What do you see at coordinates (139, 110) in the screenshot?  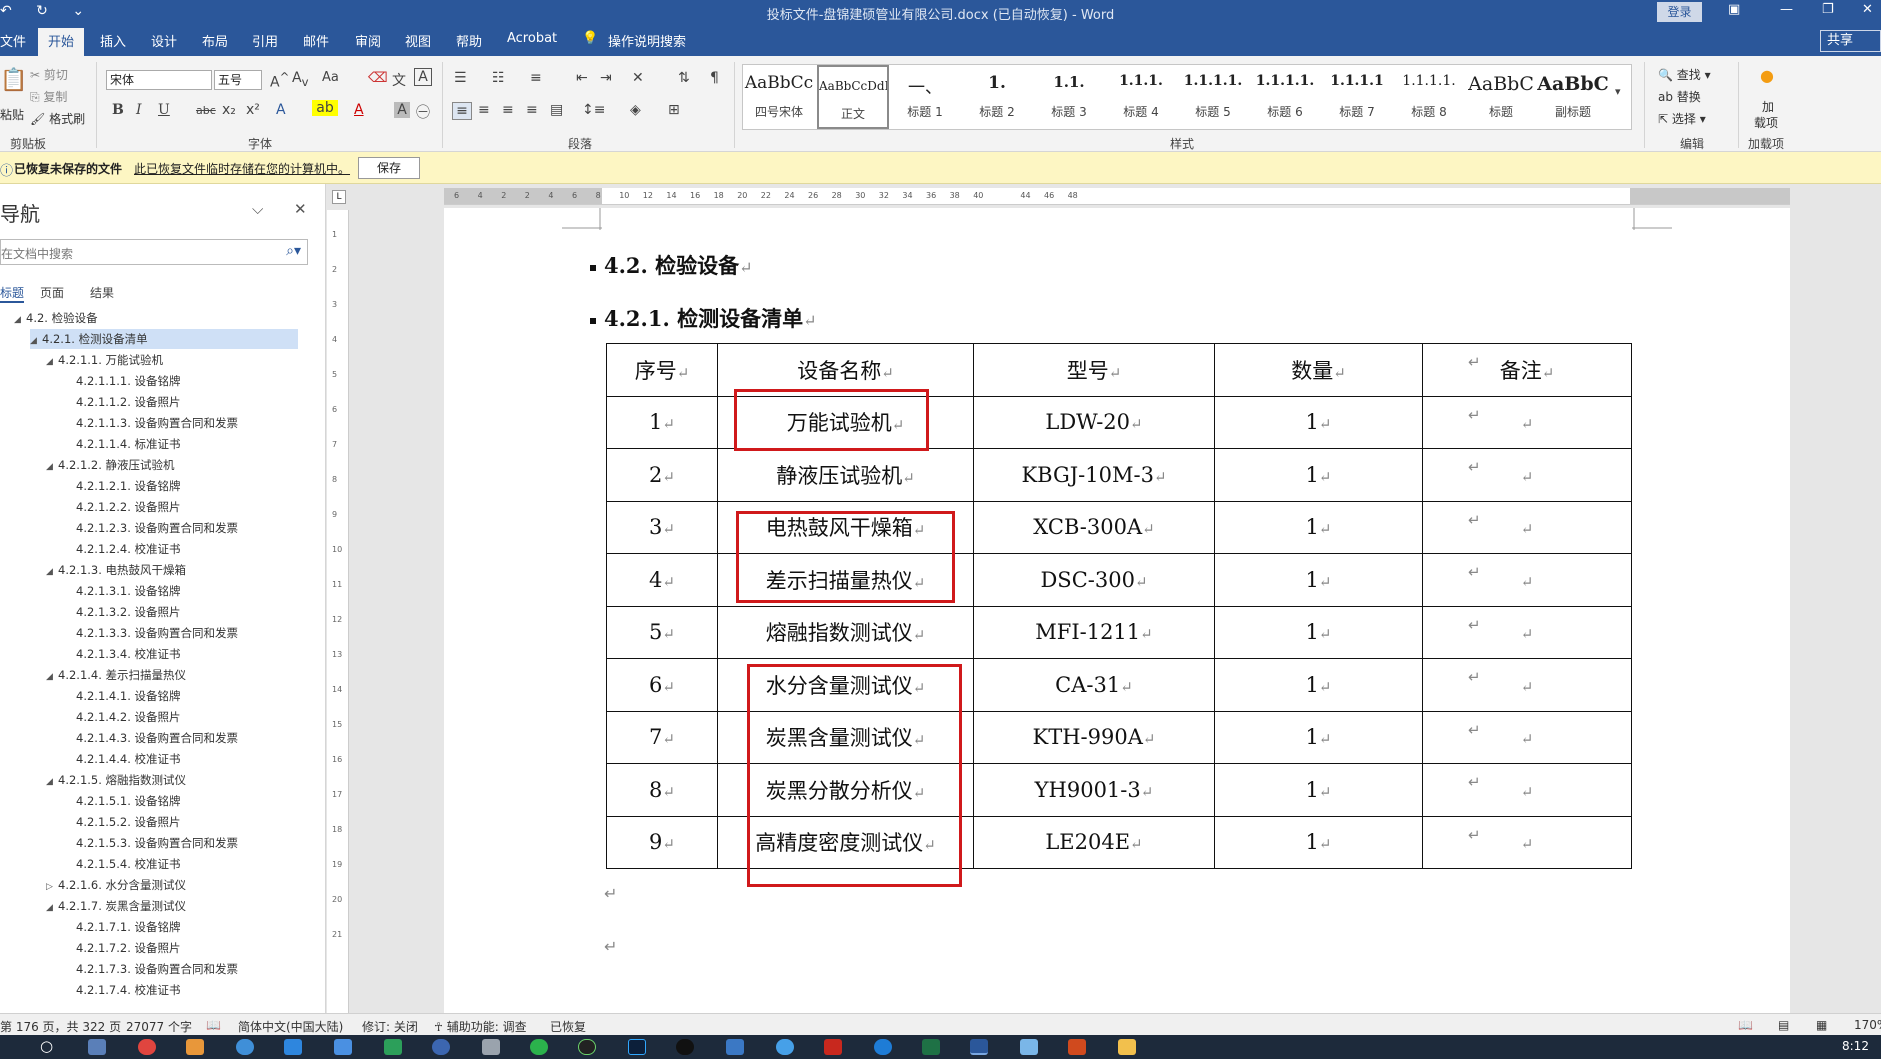 I see `italic-icon: I` at bounding box center [139, 110].